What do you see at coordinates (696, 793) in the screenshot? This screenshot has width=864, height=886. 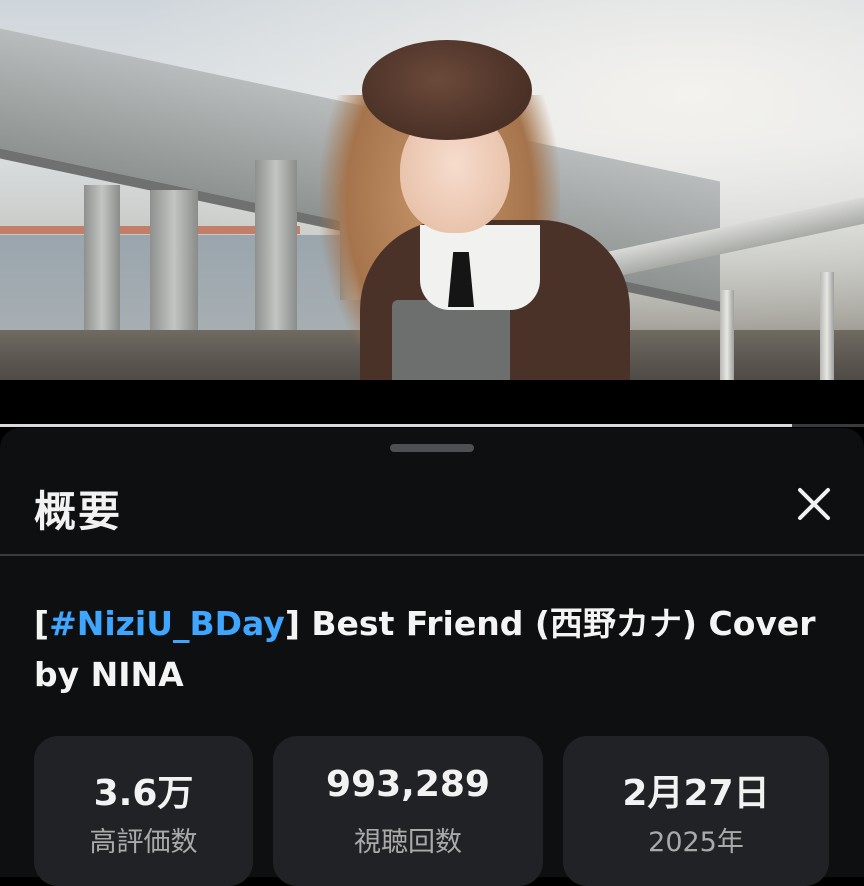 I see `upload-date: 2月27日` at bounding box center [696, 793].